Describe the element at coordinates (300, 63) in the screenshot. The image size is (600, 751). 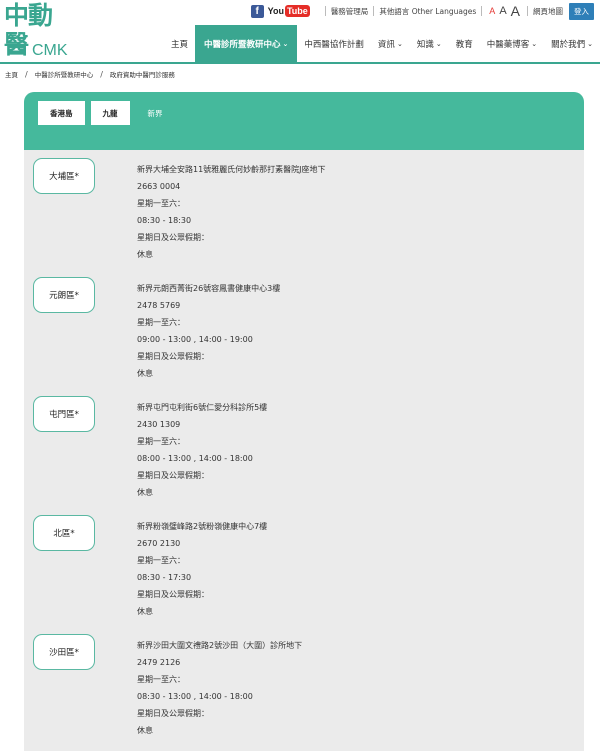
I see `header-divider` at that location.